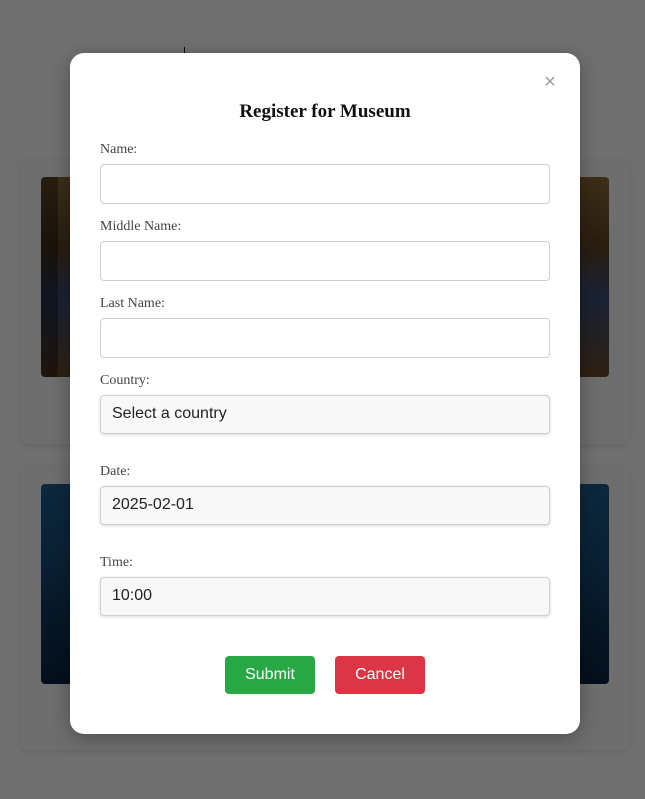 This screenshot has height=799, width=645. Describe the element at coordinates (132, 595) in the screenshot. I see `time-input-value: 10:00` at that location.